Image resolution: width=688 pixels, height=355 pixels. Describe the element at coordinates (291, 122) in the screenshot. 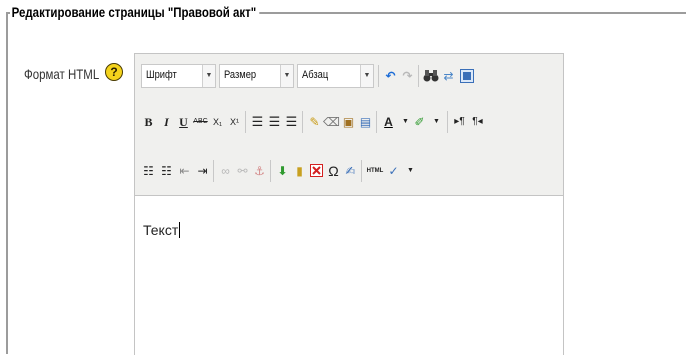

I see `align-right-button: ☰` at that location.